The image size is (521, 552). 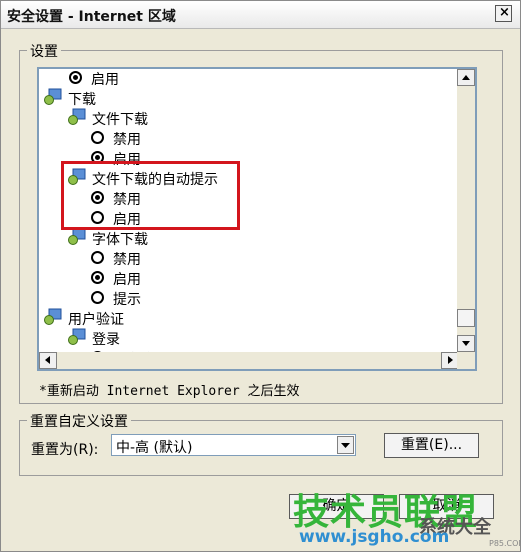 I want to click on tree-item-label: 登录, so click(x=106, y=340).